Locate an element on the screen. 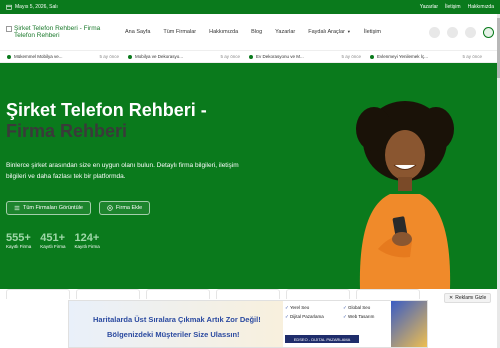 The image size is (500, 348). nav-blog: Blog is located at coordinates (256, 32).